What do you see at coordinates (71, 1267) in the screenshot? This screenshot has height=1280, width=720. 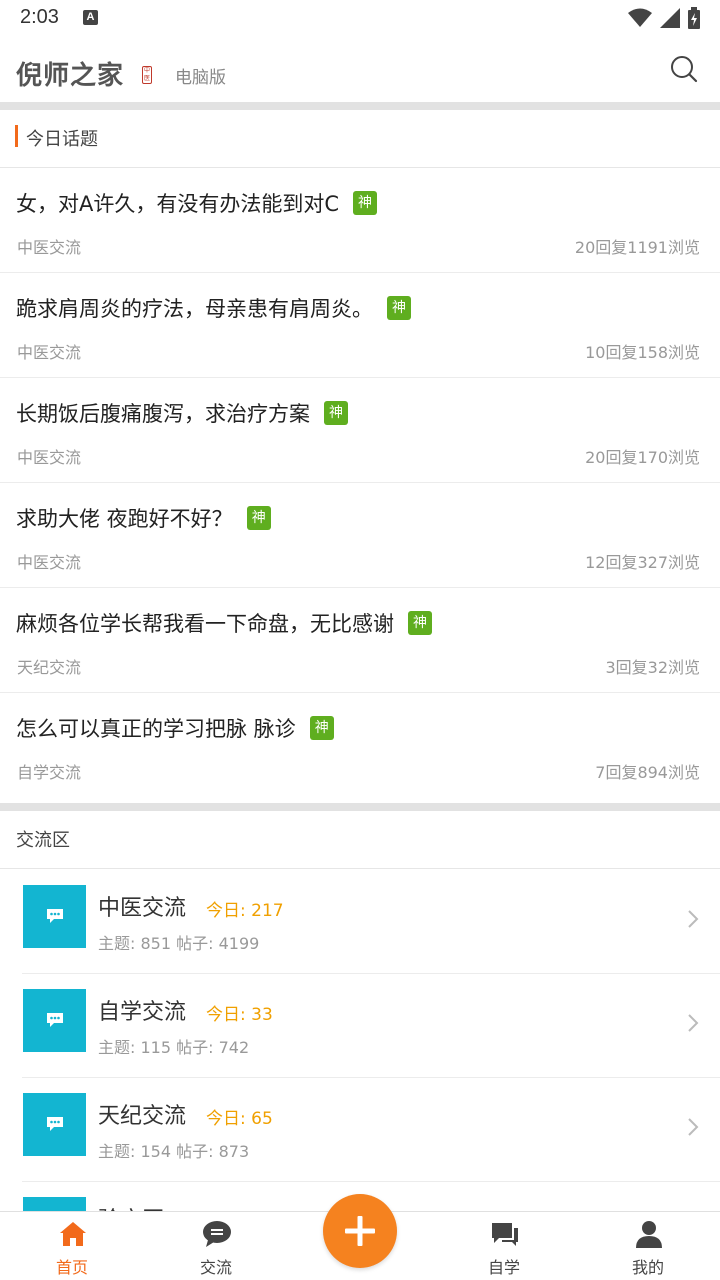 I see `nav-home-label: 首页` at bounding box center [71, 1267].